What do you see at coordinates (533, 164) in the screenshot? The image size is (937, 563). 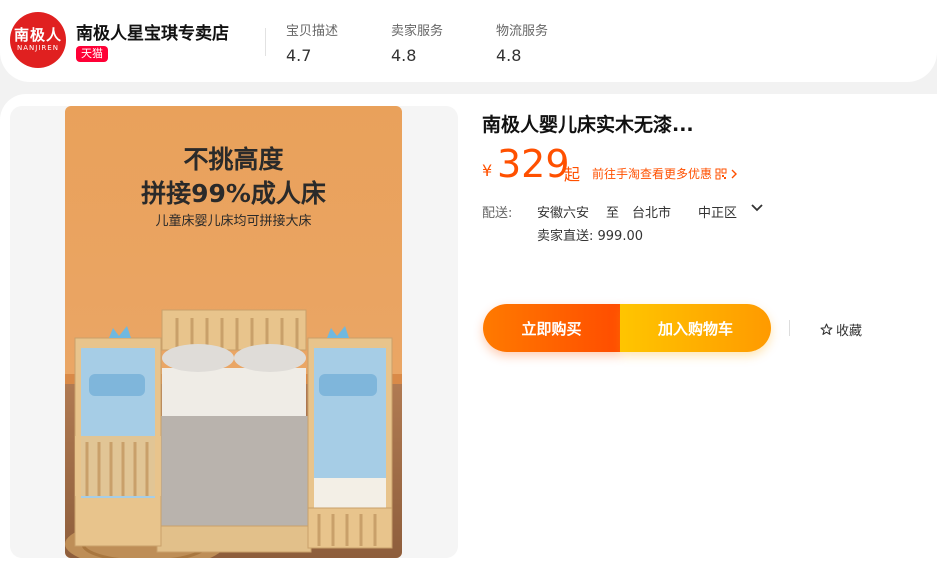 I see `price-value: 329` at bounding box center [533, 164].